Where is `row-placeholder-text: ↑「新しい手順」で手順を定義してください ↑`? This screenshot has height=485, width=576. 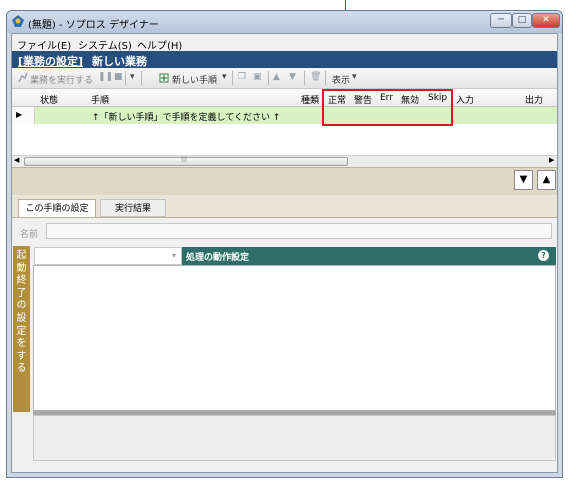
row-placeholder-text: ↑「新しい手順」で手順を定義してください ↑ is located at coordinates (186, 118).